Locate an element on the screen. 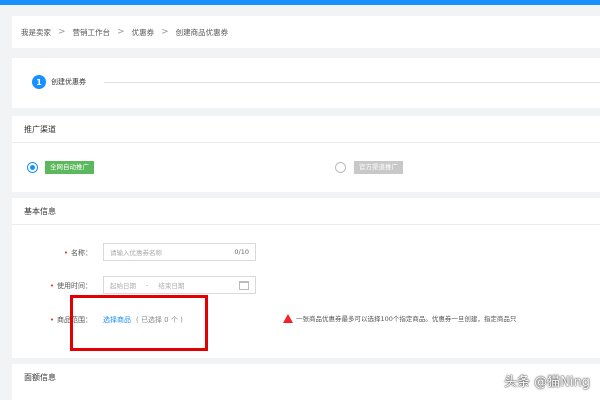  product-limit-warning: 一张商品优惠券最多可以选择100个指定商品。优惠券一旦创建，指定商品只 is located at coordinates (441, 318).